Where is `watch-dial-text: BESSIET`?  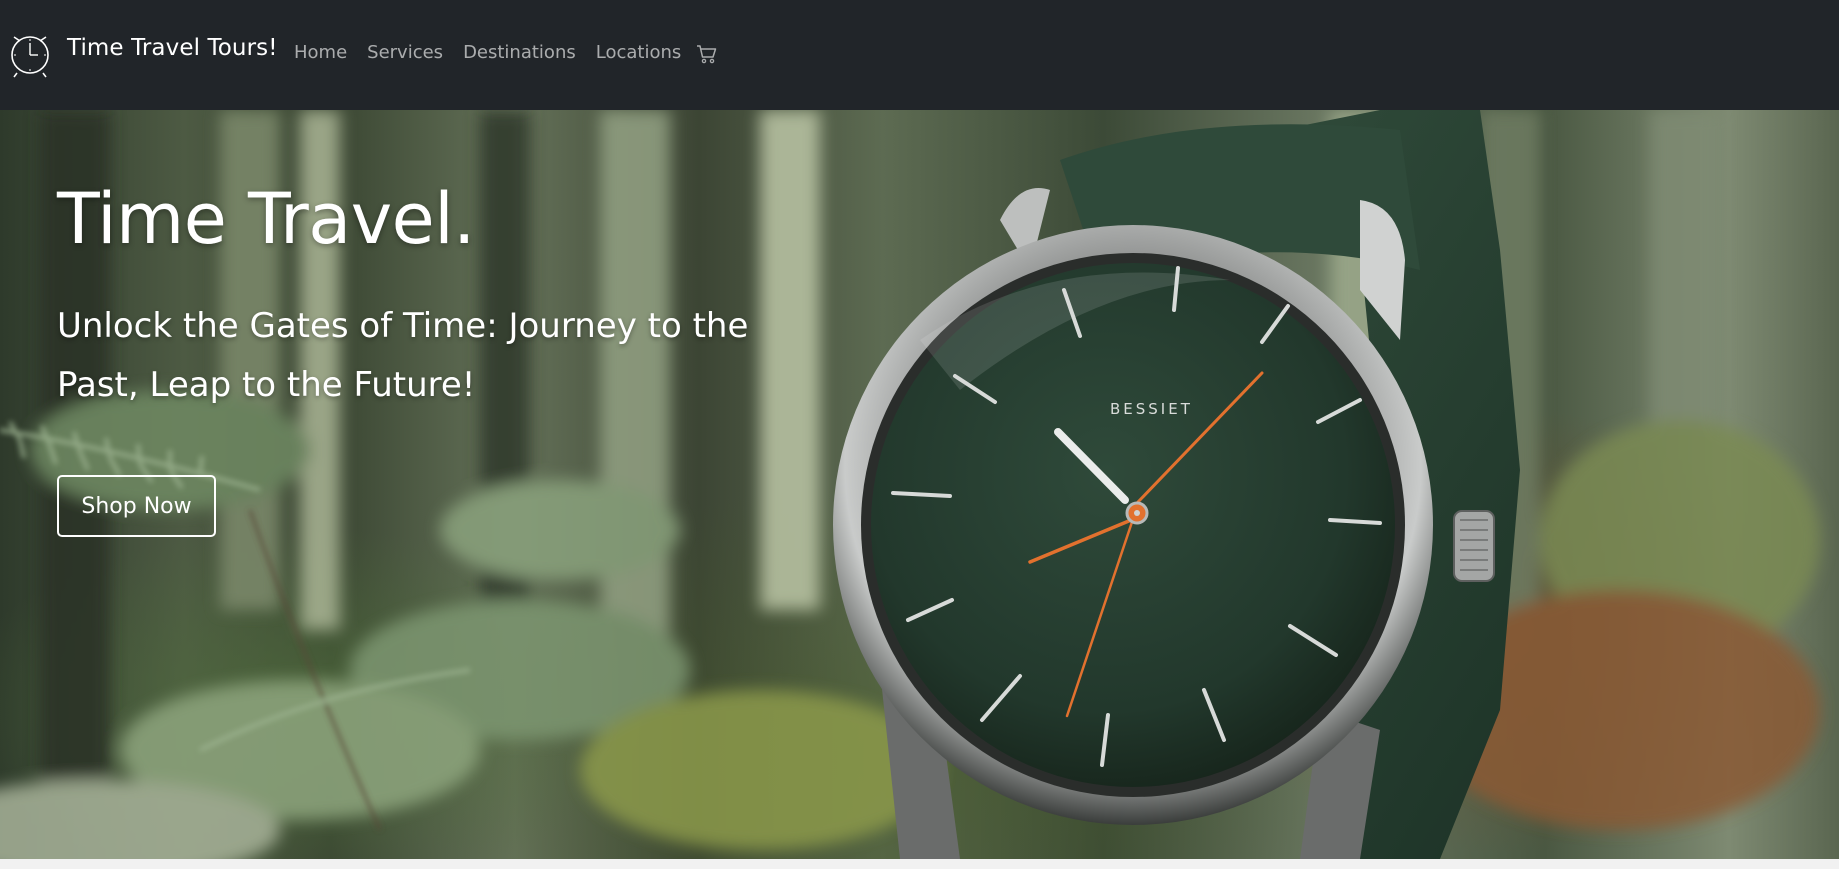 watch-dial-text: BESSIET is located at coordinates (1151, 409).